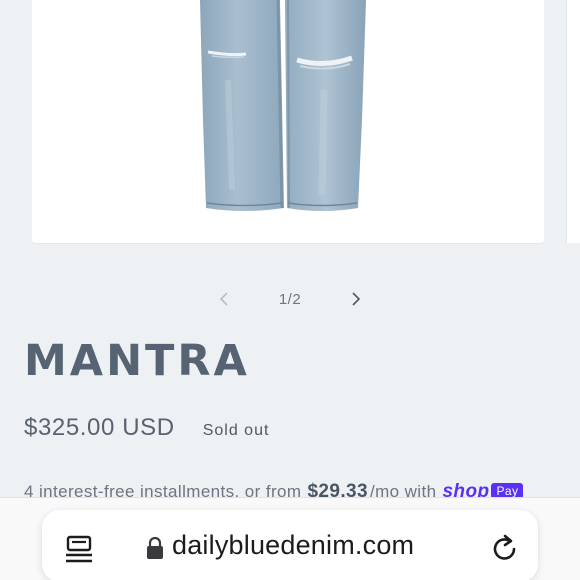  Describe the element at coordinates (573, 121) in the screenshot. I see `next-image-card-peek` at that location.